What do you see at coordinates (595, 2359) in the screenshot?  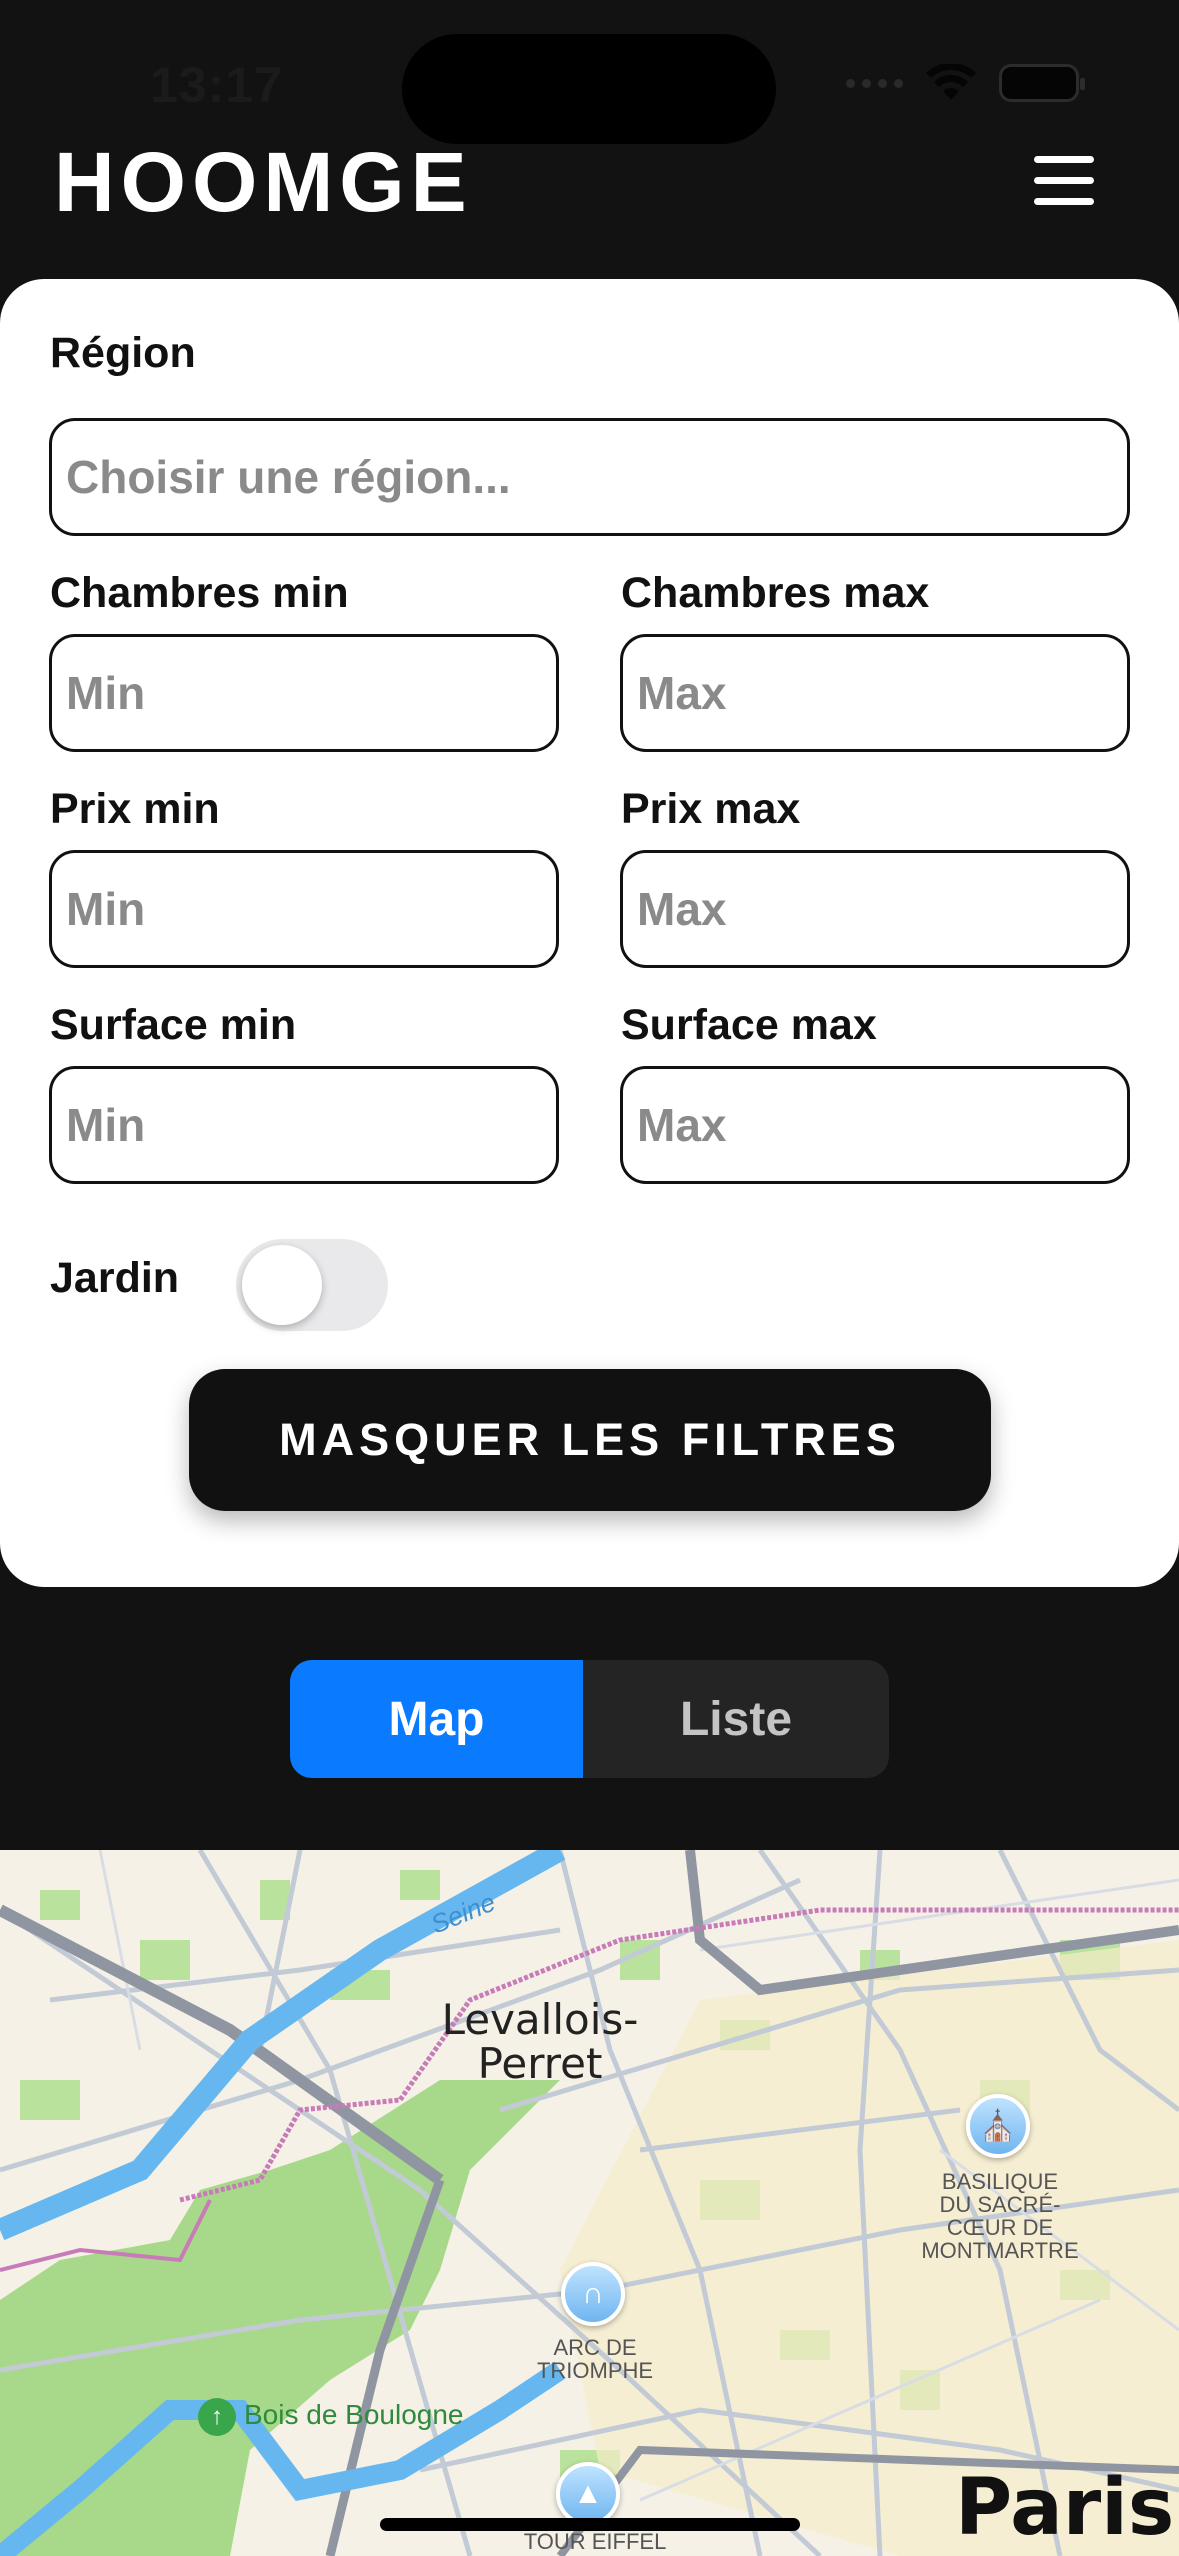 I see `map-label-arc: ARC DE TRIOMPHE` at bounding box center [595, 2359].